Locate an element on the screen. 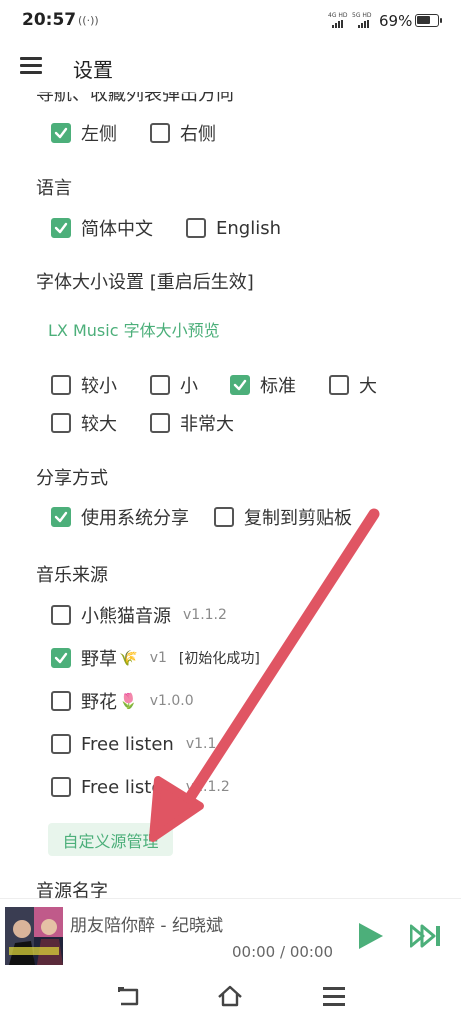 The height and width of the screenshot is (1024, 461). source-item: 野草 🌾 v1 [初始化成功] is located at coordinates (155, 658).